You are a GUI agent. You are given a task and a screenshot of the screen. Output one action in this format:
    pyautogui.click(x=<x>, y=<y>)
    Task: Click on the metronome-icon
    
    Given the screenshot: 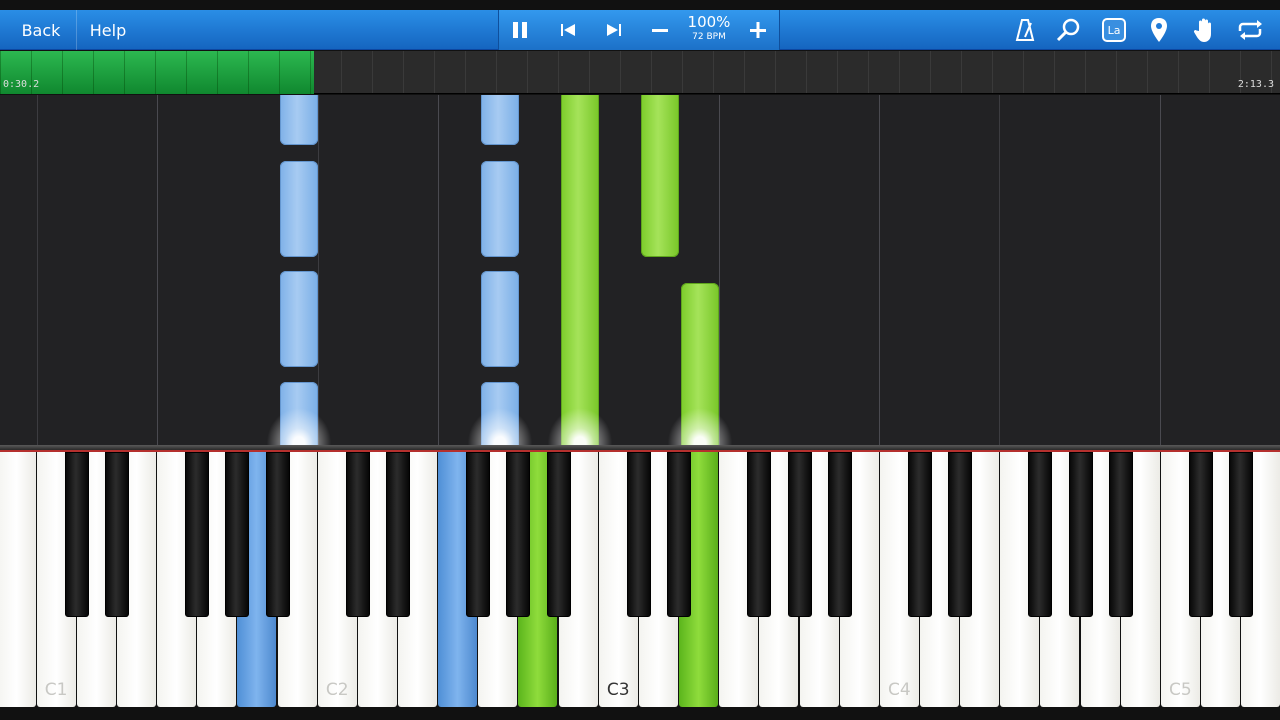 What is the action you would take?
    pyautogui.click(x=1025, y=30)
    